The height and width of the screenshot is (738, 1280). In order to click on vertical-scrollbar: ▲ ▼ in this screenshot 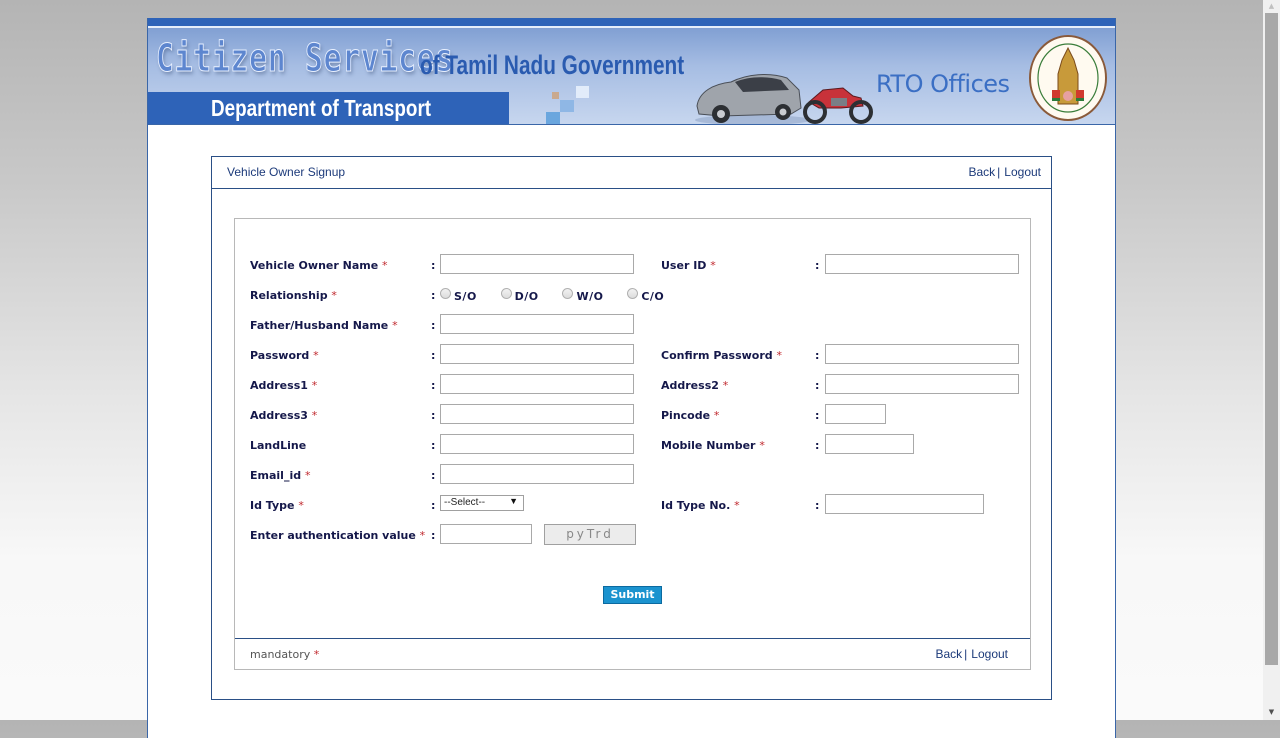, I will do `click(1271, 360)`.